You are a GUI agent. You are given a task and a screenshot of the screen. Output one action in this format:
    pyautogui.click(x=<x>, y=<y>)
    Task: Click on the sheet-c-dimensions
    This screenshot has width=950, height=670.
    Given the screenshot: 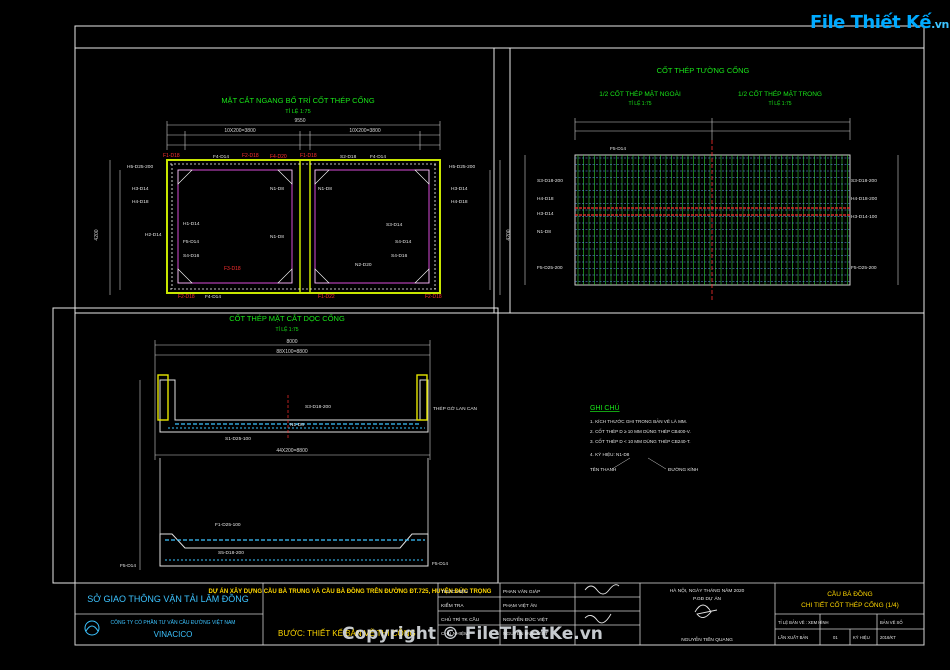 What is the action you would take?
    pyautogui.click(x=285, y=455)
    